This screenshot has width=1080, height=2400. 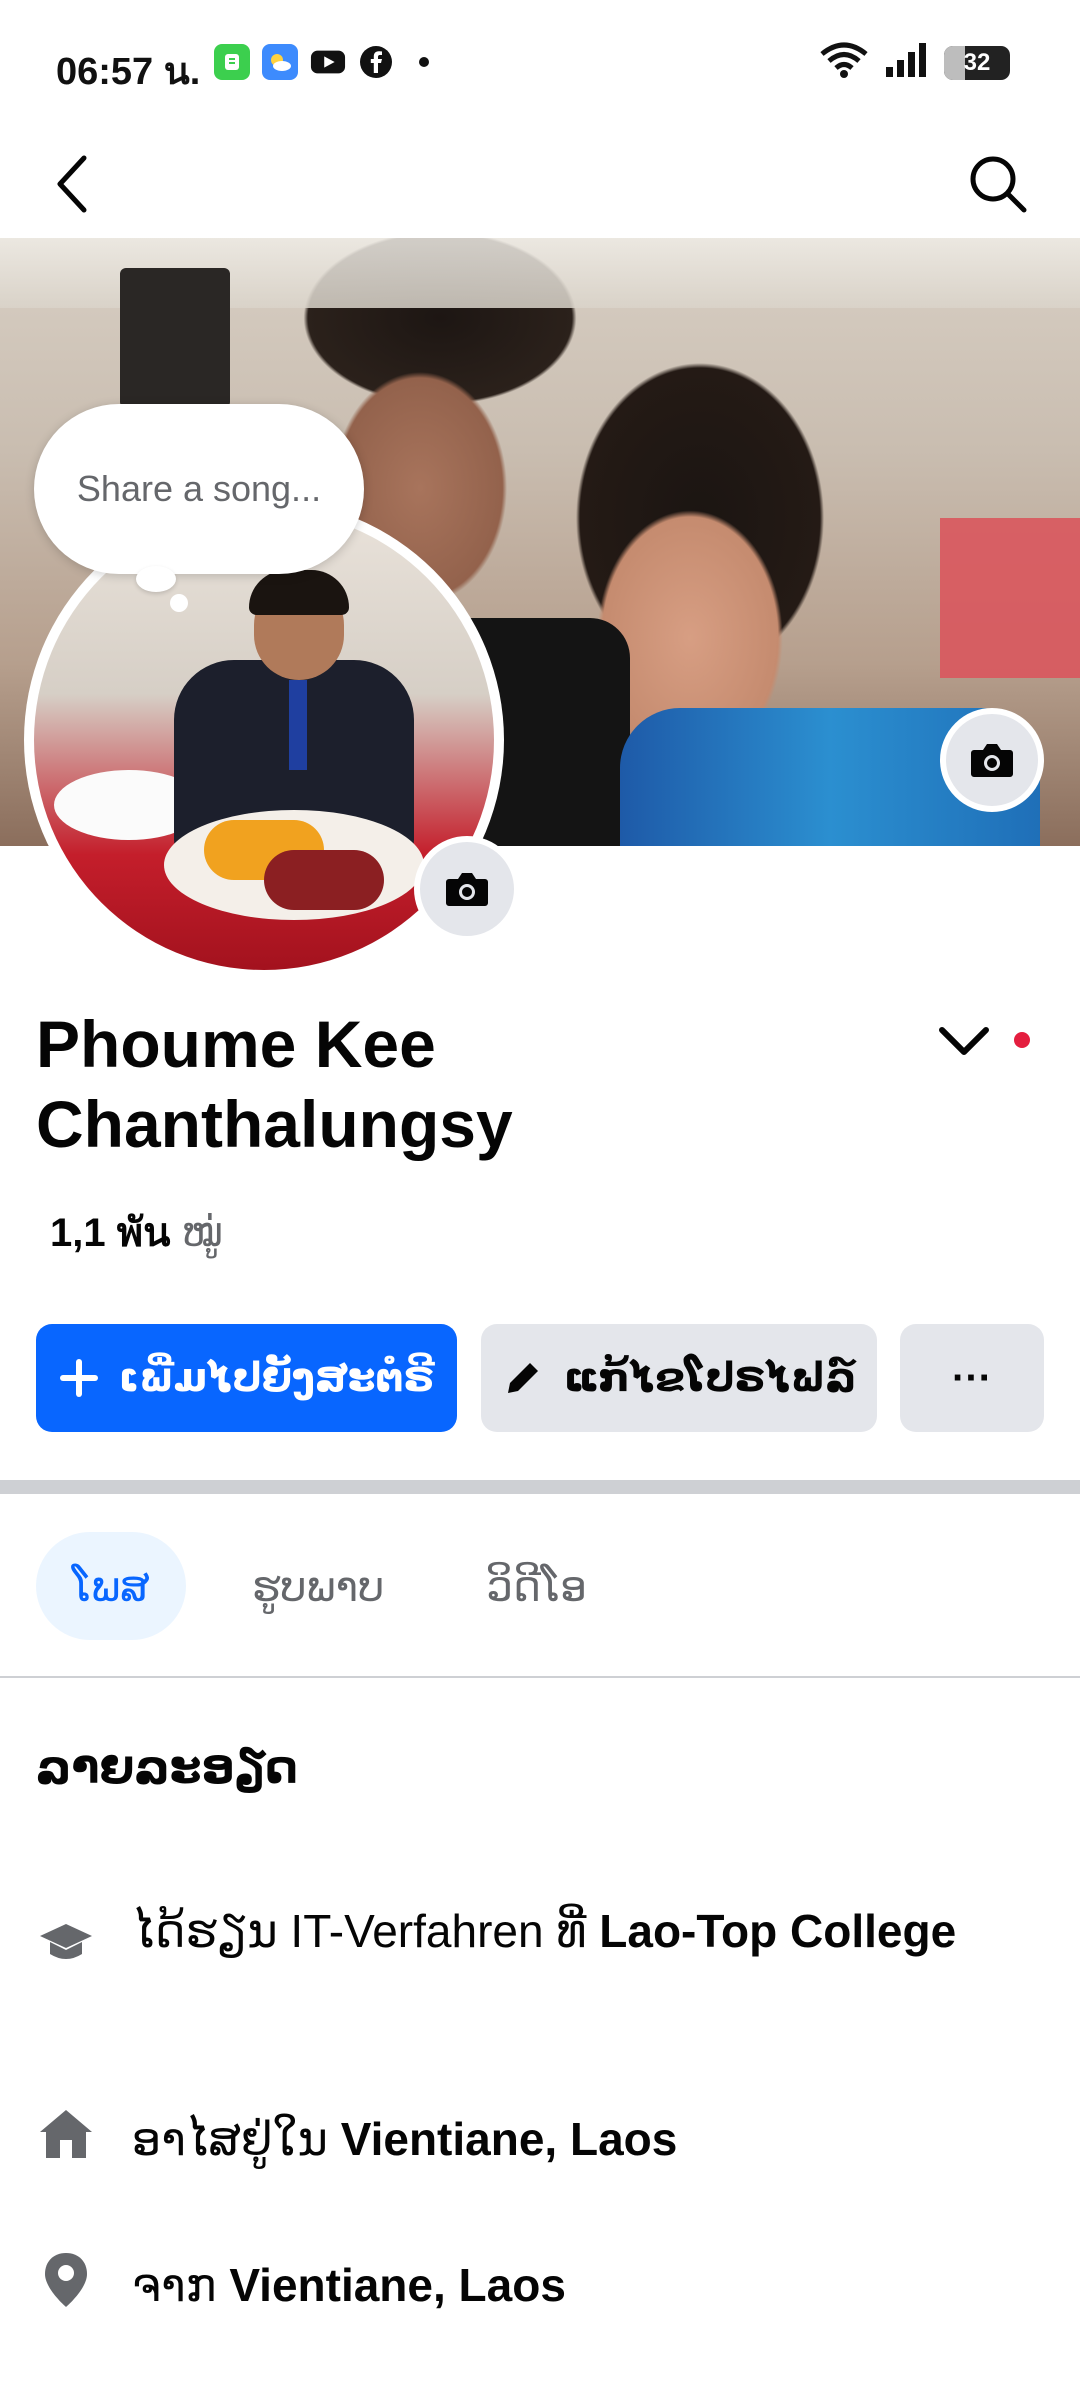 I want to click on edit-profile-label: ແກ້ໄຂໂປຣໄຟລ໌, so click(x=710, y=1378).